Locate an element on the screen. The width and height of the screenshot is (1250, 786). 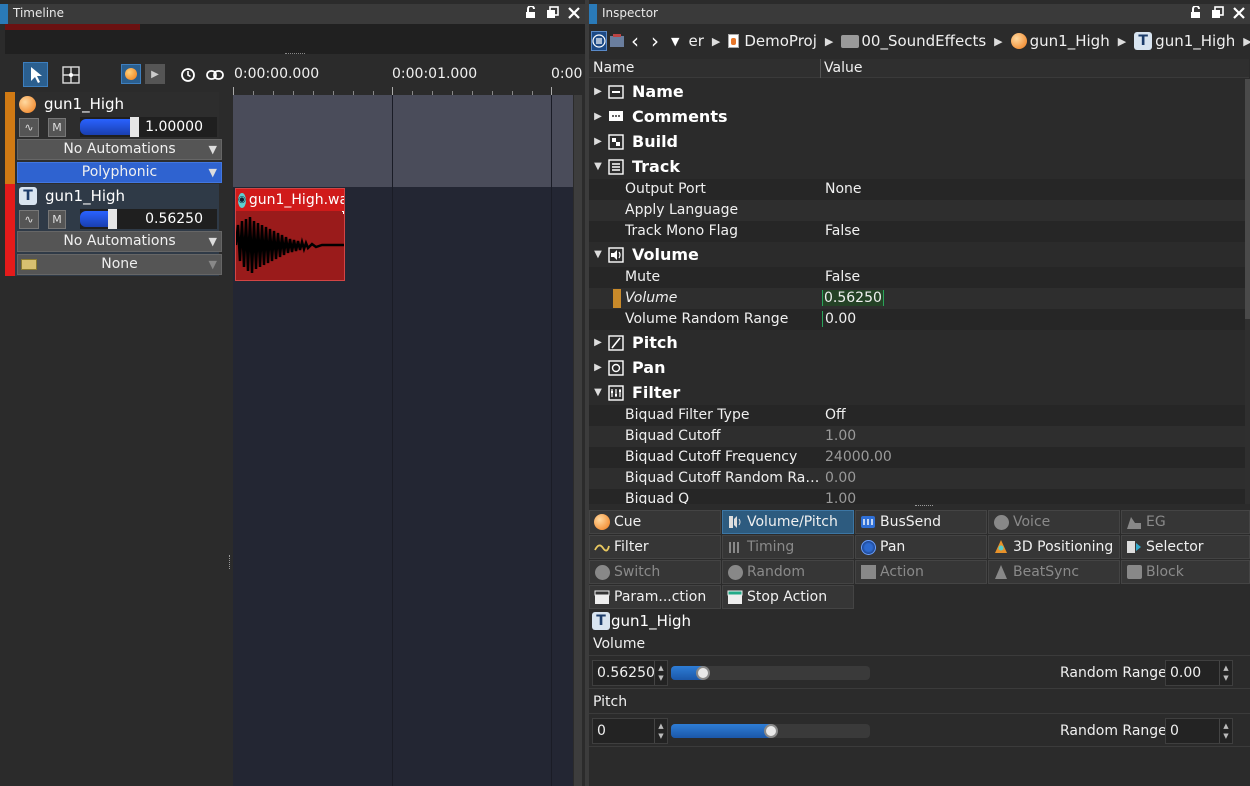
pitch-spinbox: 0 ▲ ▼ is located at coordinates (630, 731).